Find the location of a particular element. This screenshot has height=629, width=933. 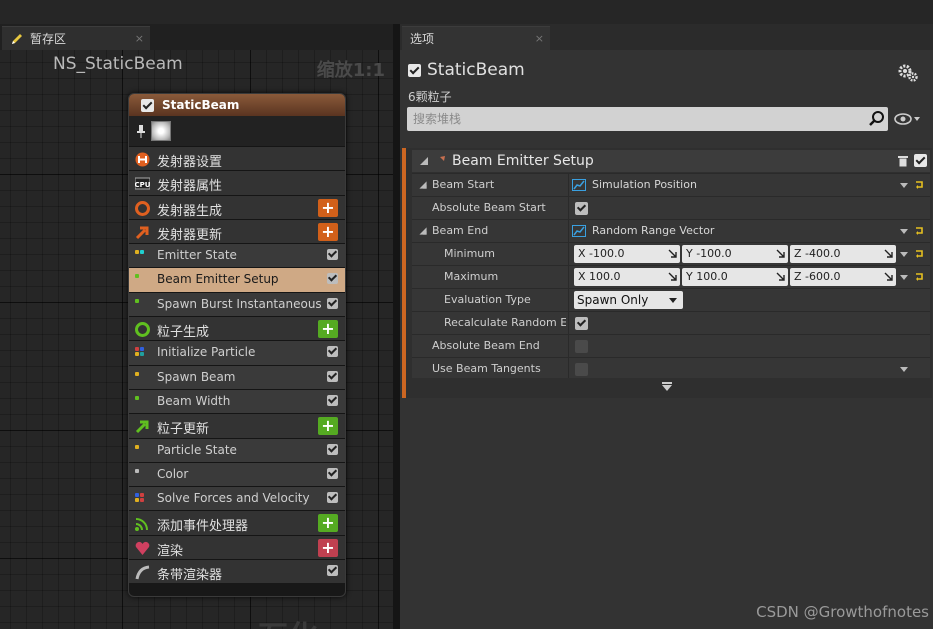

node-row-label: 发射器属性 is located at coordinates (190, 187).